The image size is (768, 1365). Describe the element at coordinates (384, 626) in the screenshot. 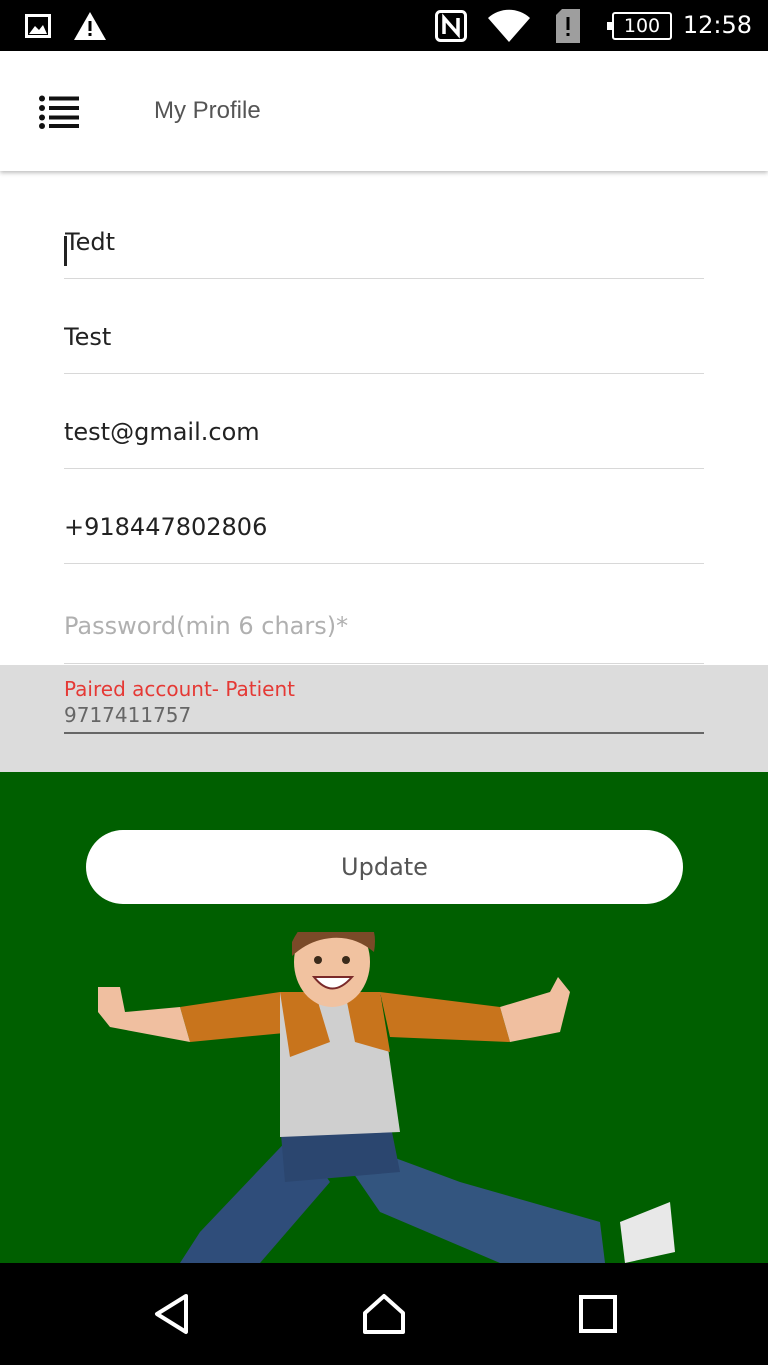

I see `password-input` at that location.